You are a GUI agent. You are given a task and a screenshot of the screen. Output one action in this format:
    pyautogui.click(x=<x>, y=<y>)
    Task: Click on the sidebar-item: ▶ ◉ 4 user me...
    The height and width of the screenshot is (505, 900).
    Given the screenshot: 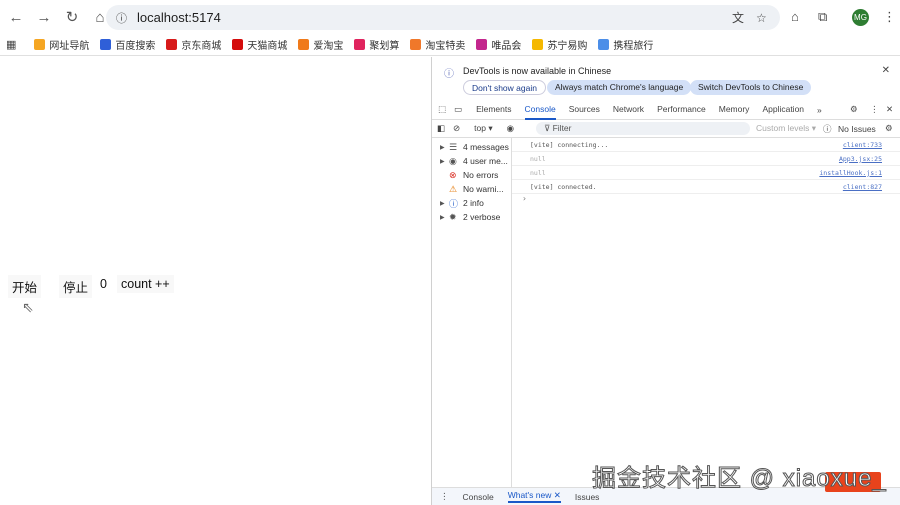 What is the action you would take?
    pyautogui.click(x=471, y=161)
    